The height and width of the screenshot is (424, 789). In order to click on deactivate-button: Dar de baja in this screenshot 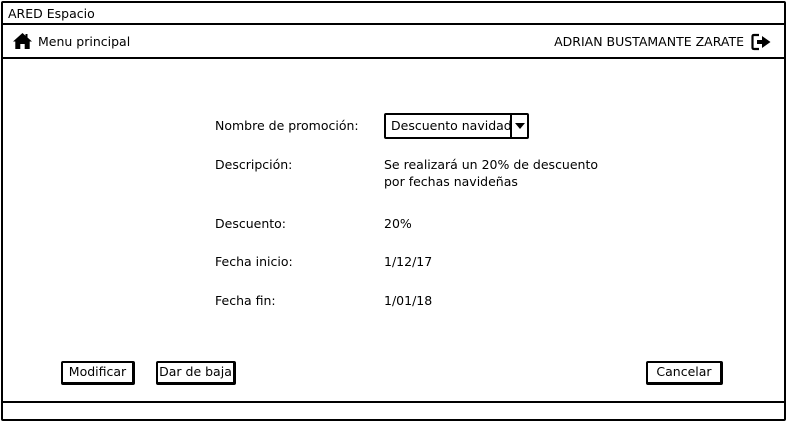, I will do `click(196, 373)`.